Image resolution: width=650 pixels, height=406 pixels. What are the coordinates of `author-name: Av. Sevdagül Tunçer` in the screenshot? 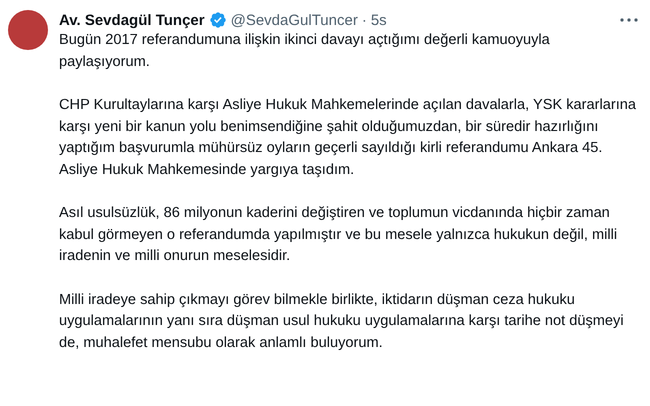 It's located at (132, 20).